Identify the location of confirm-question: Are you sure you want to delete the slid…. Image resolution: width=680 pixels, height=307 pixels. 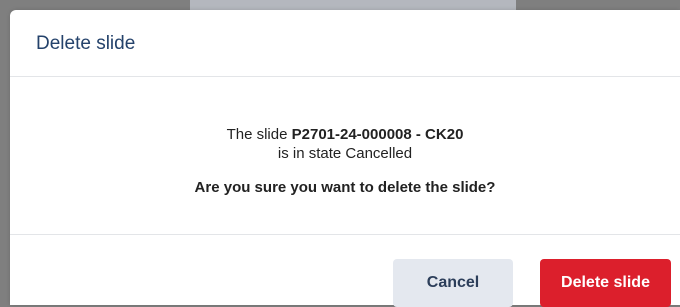
(345, 187).